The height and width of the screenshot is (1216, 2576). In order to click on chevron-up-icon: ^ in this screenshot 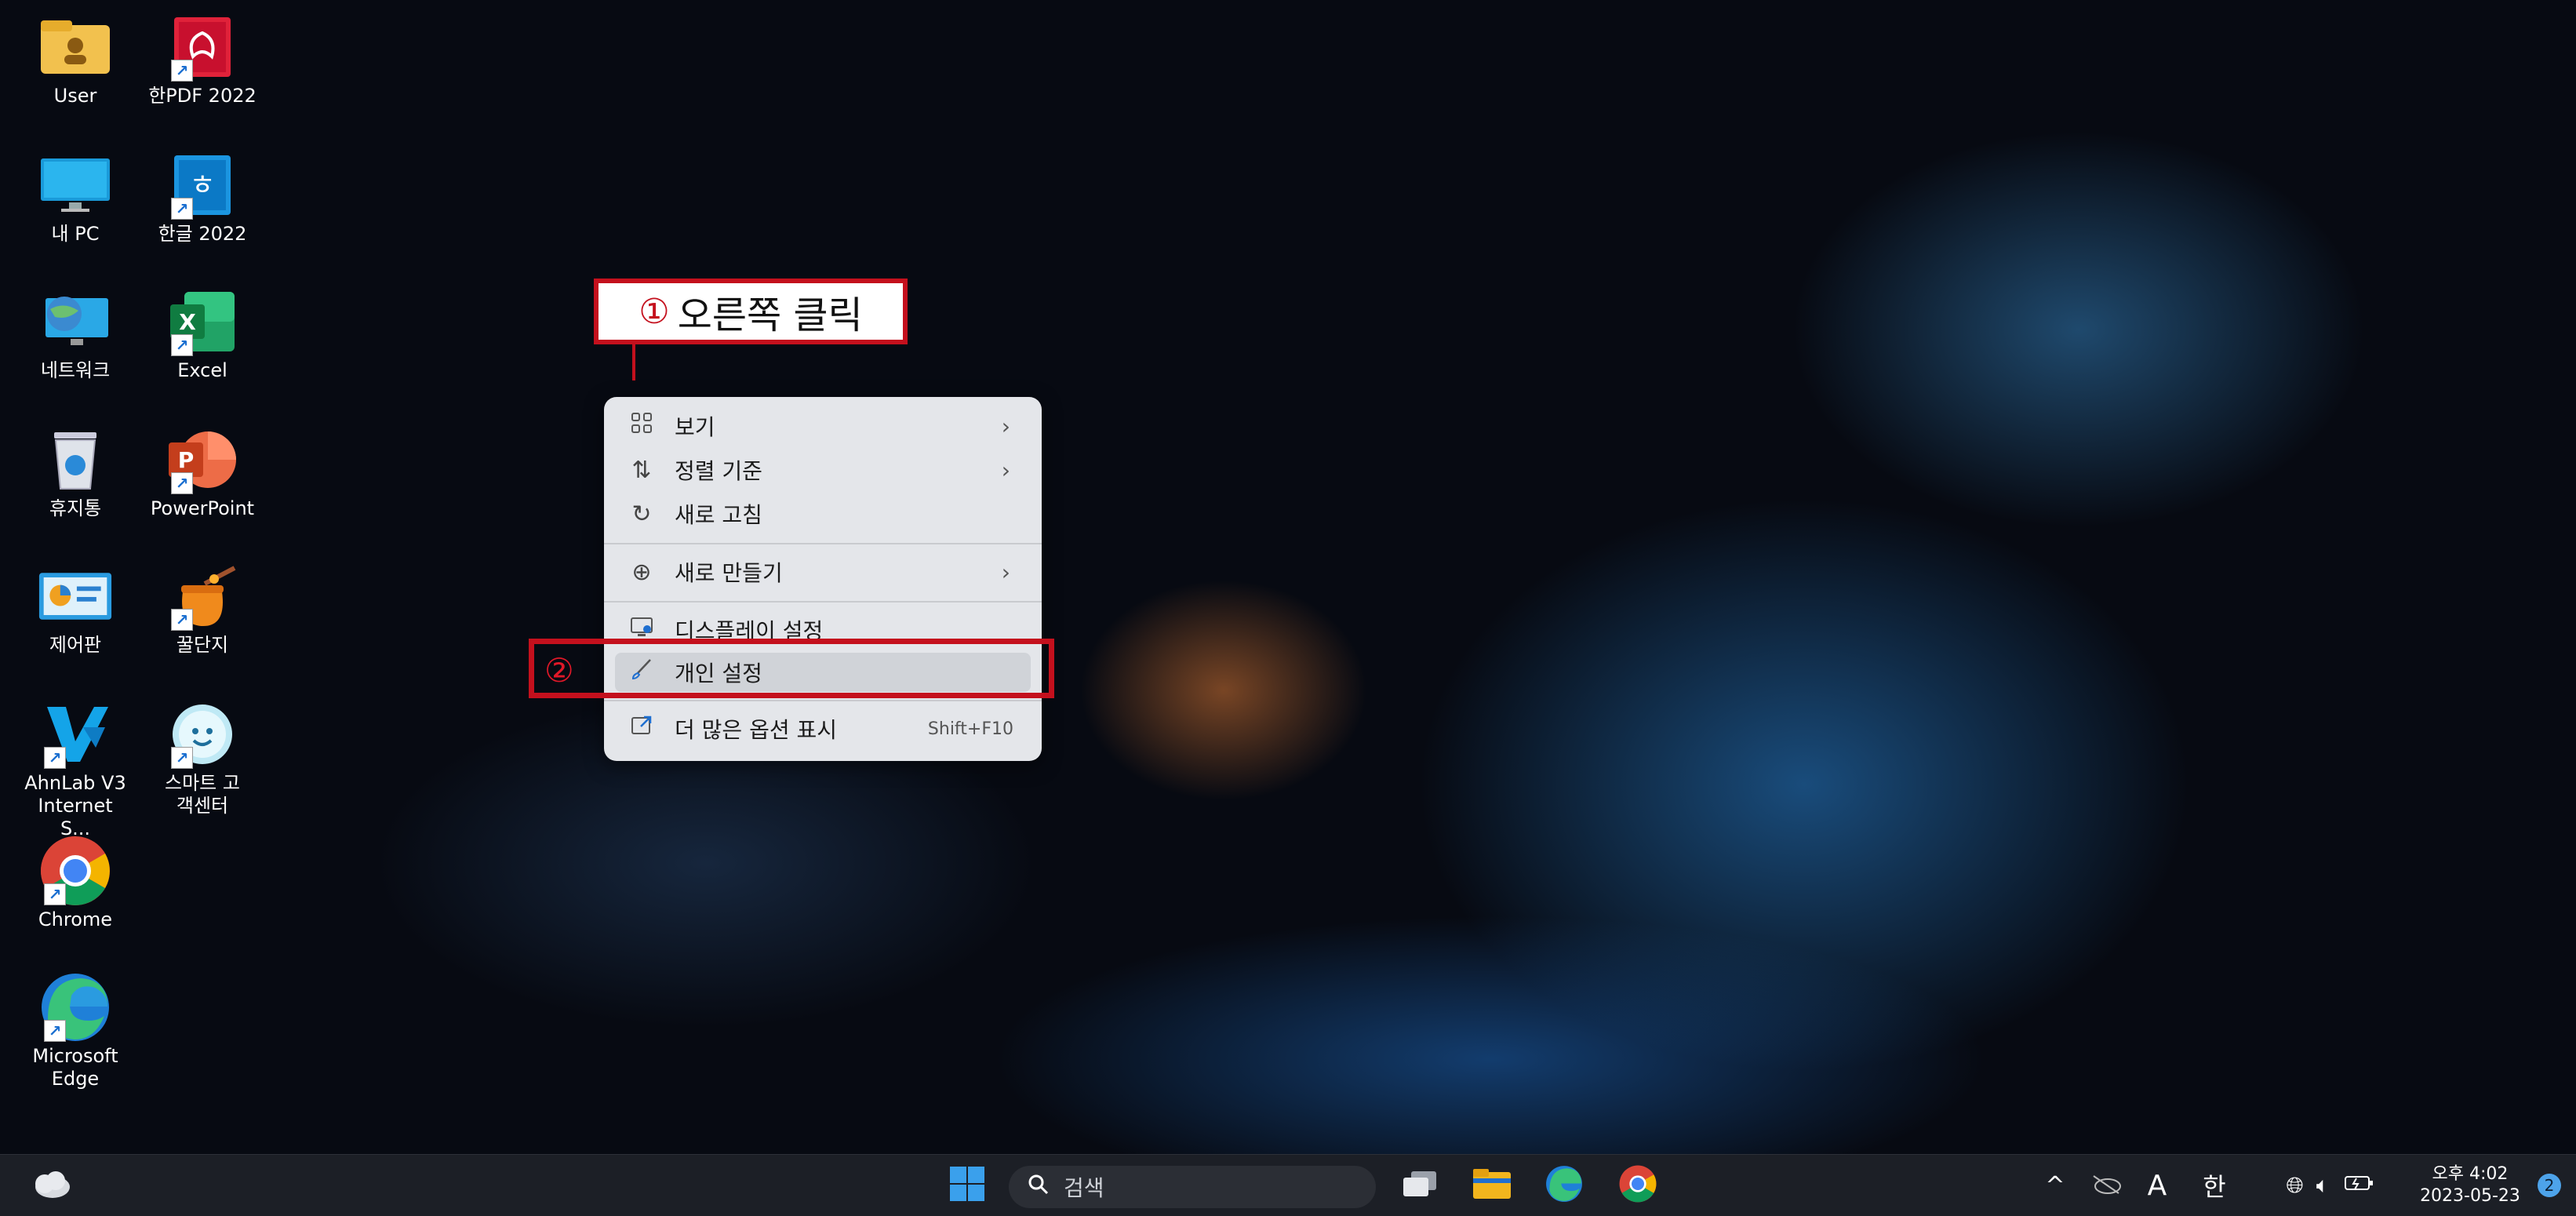, I will do `click(2055, 1185)`.